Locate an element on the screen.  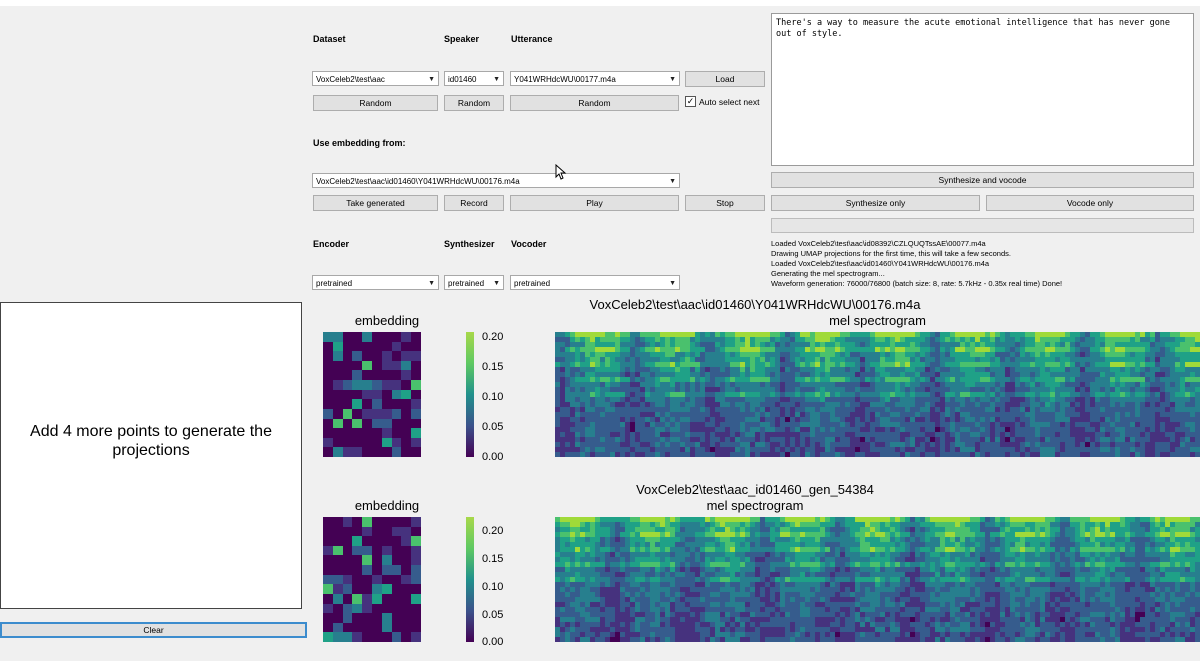
stop-button: Stop is located at coordinates (725, 203).